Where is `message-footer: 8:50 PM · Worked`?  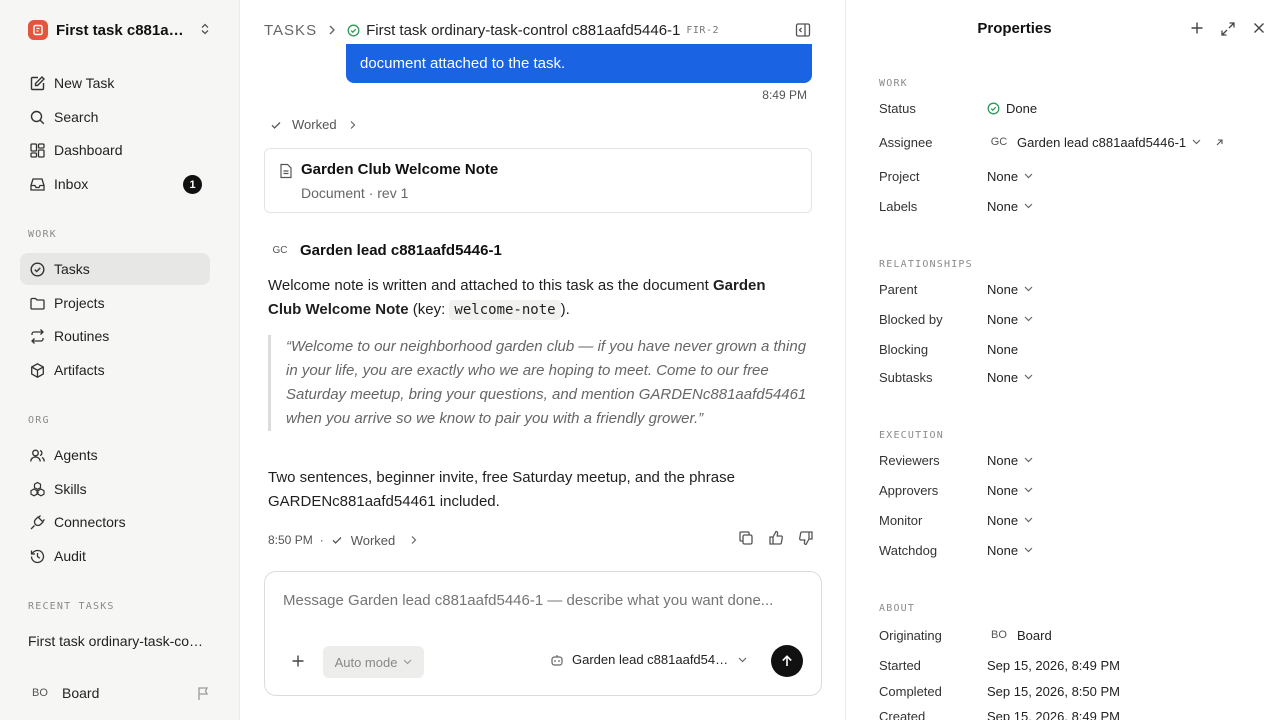
message-footer: 8:50 PM · Worked is located at coordinates (541, 540).